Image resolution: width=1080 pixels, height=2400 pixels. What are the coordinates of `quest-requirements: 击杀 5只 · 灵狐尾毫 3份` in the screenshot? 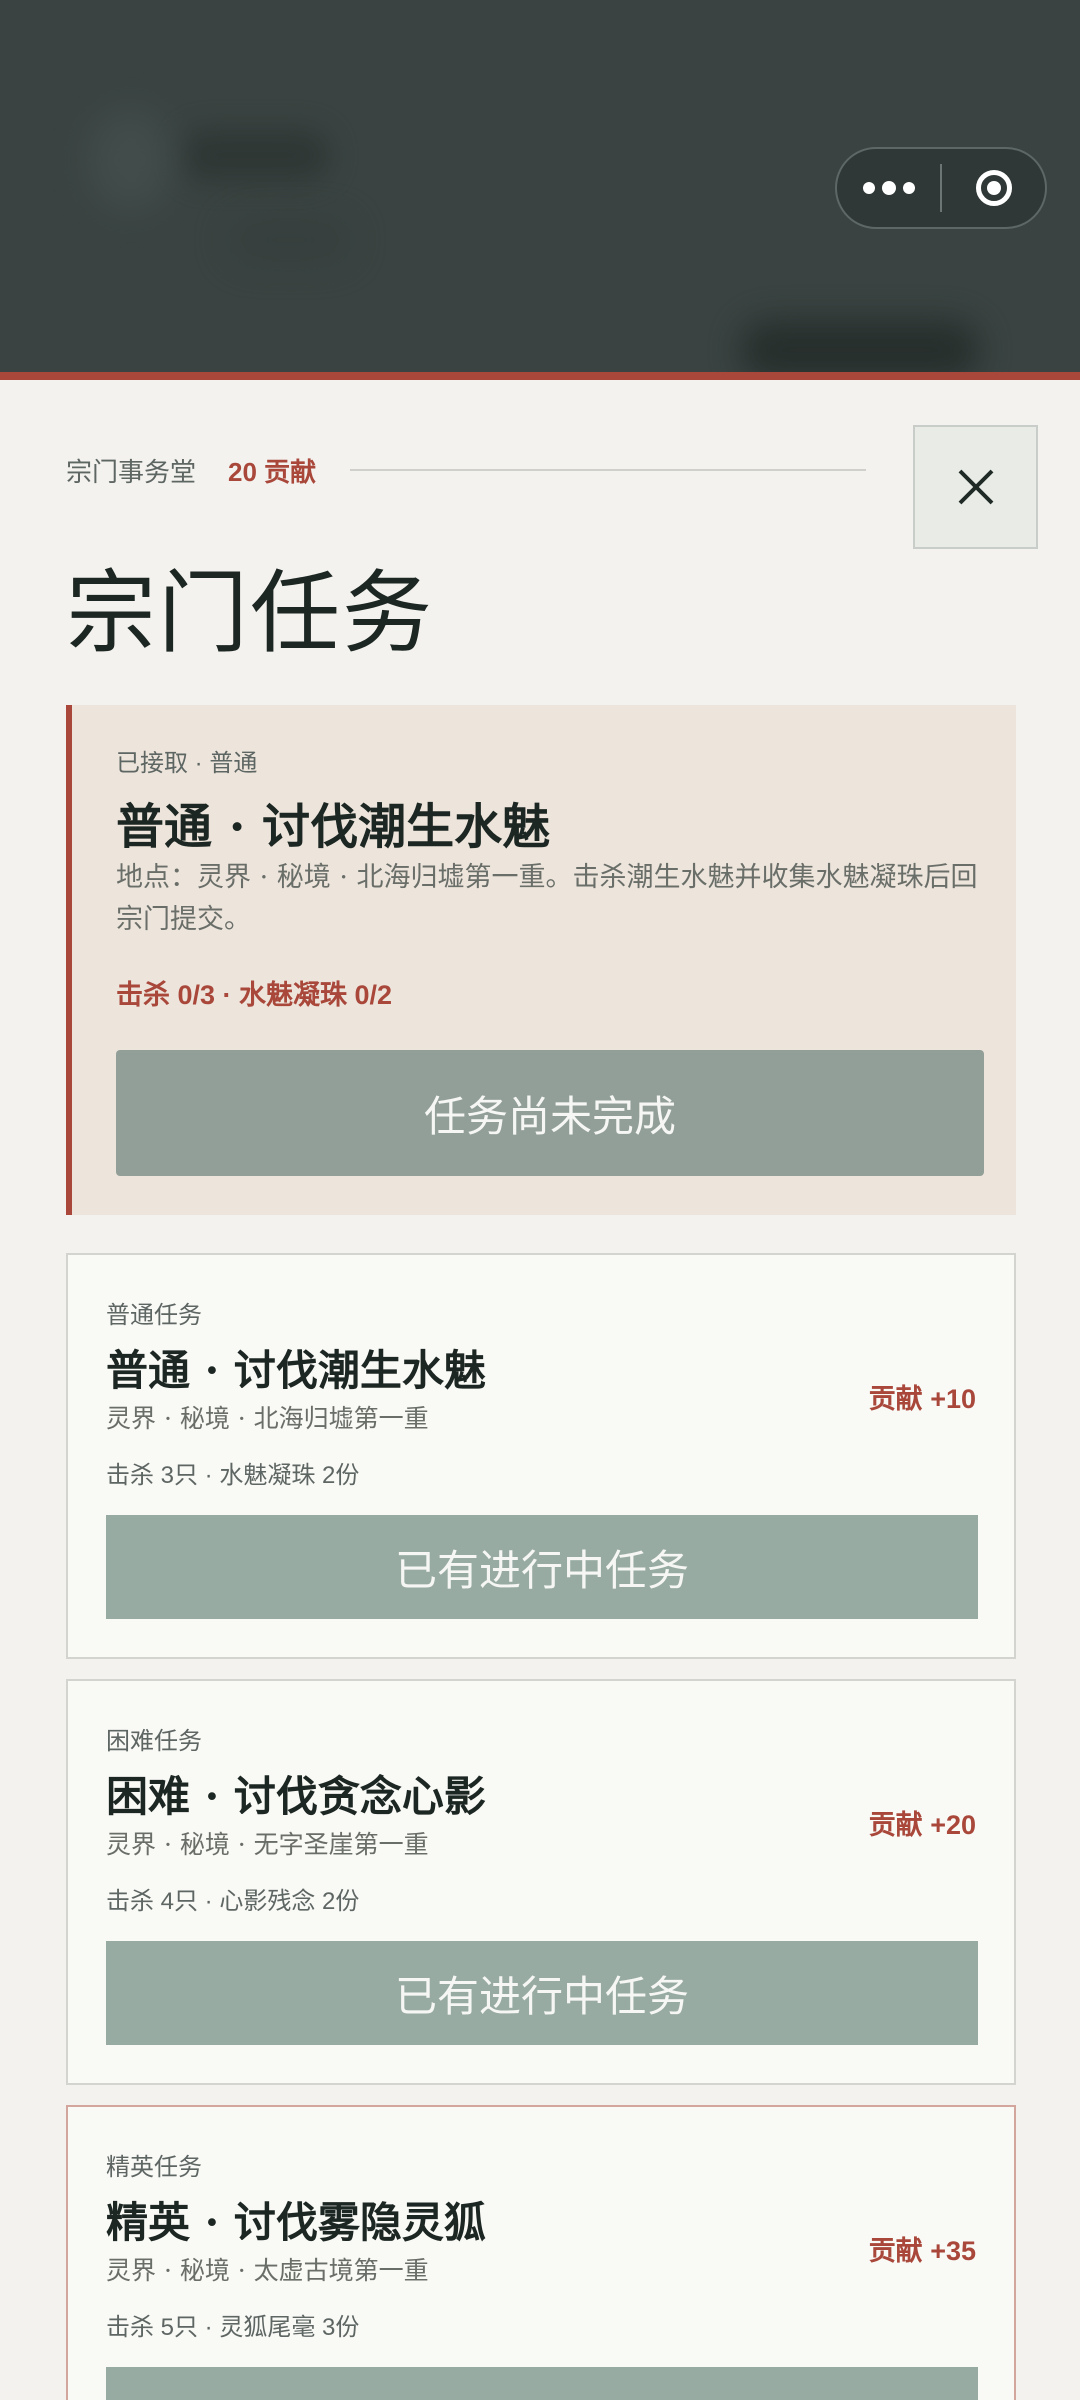 It's located at (233, 2327).